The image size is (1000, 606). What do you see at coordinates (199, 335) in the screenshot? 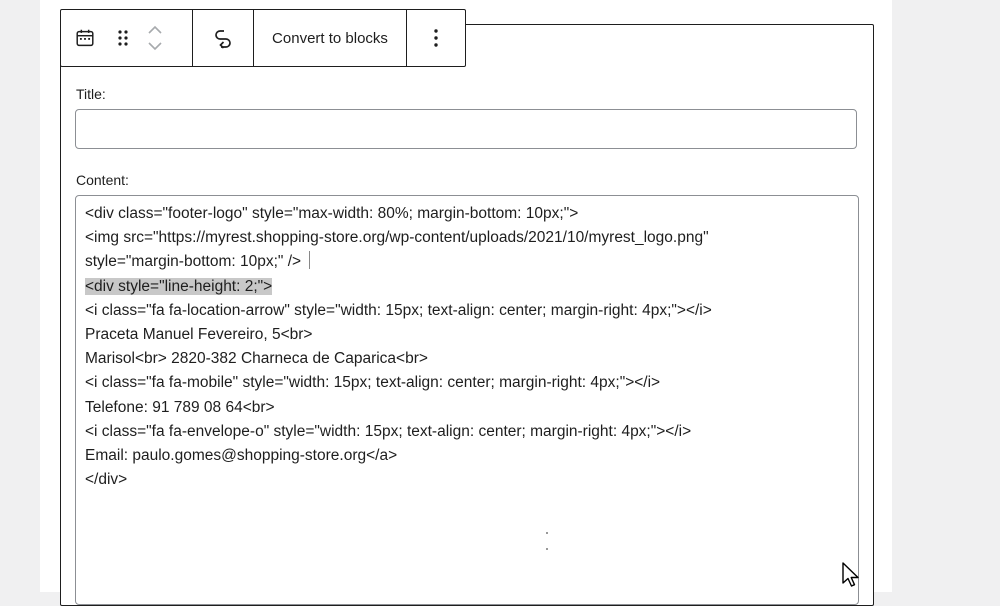
I see `code-line: Praceta Manuel Fevereiro, 5<br>` at bounding box center [199, 335].